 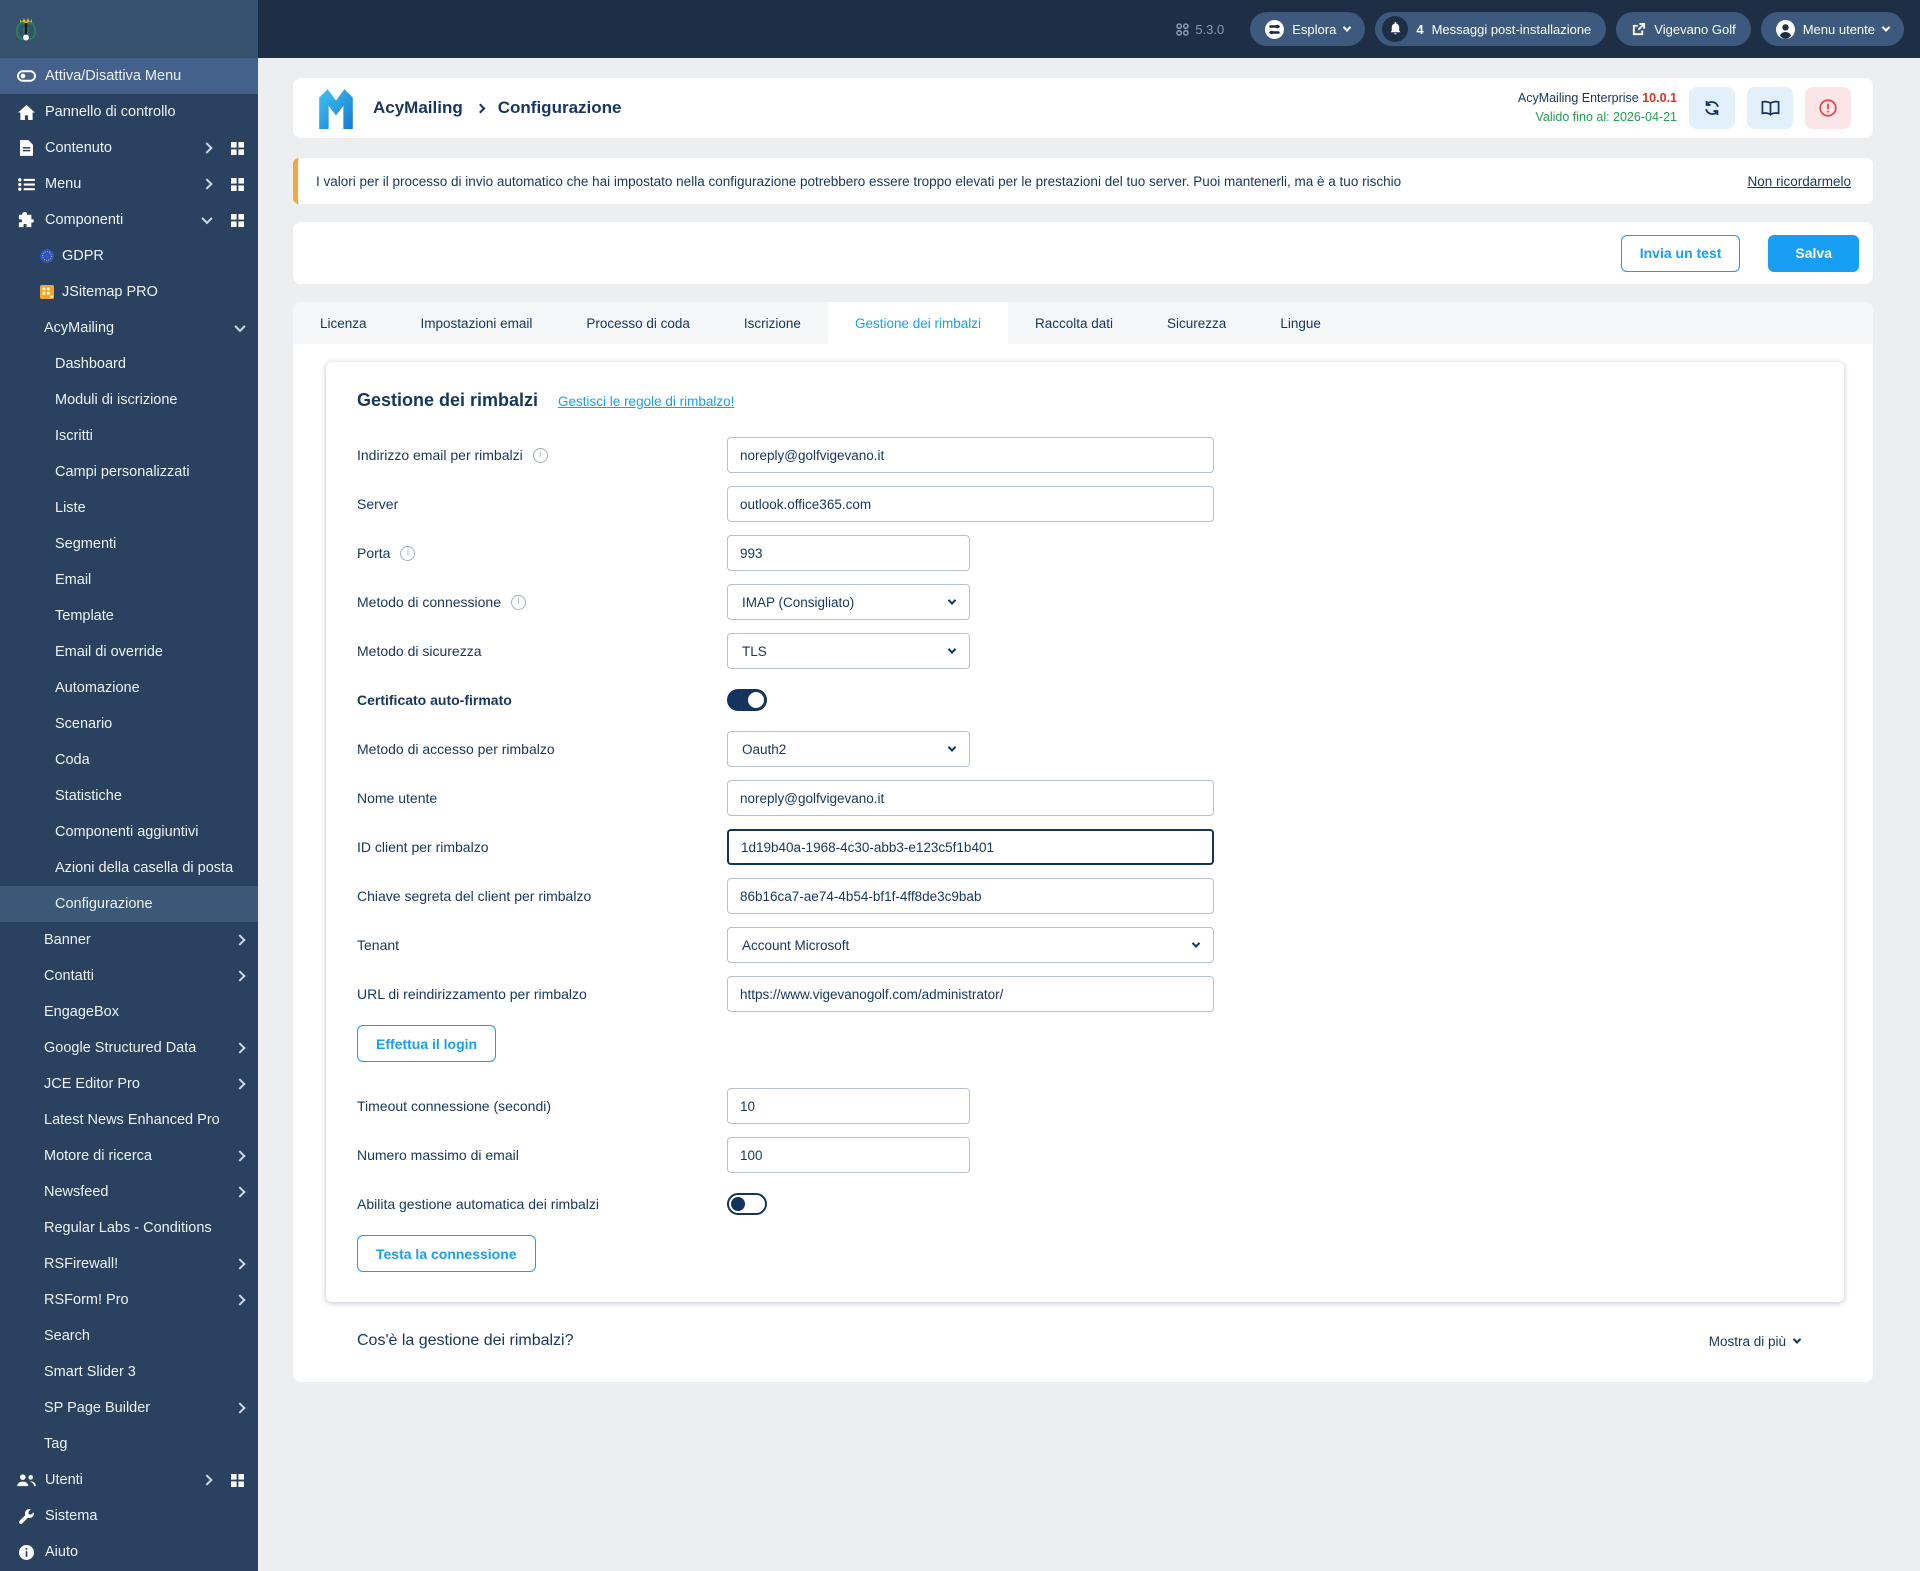 I want to click on site-preview-button: Vigevano Golf, so click(x=1683, y=29).